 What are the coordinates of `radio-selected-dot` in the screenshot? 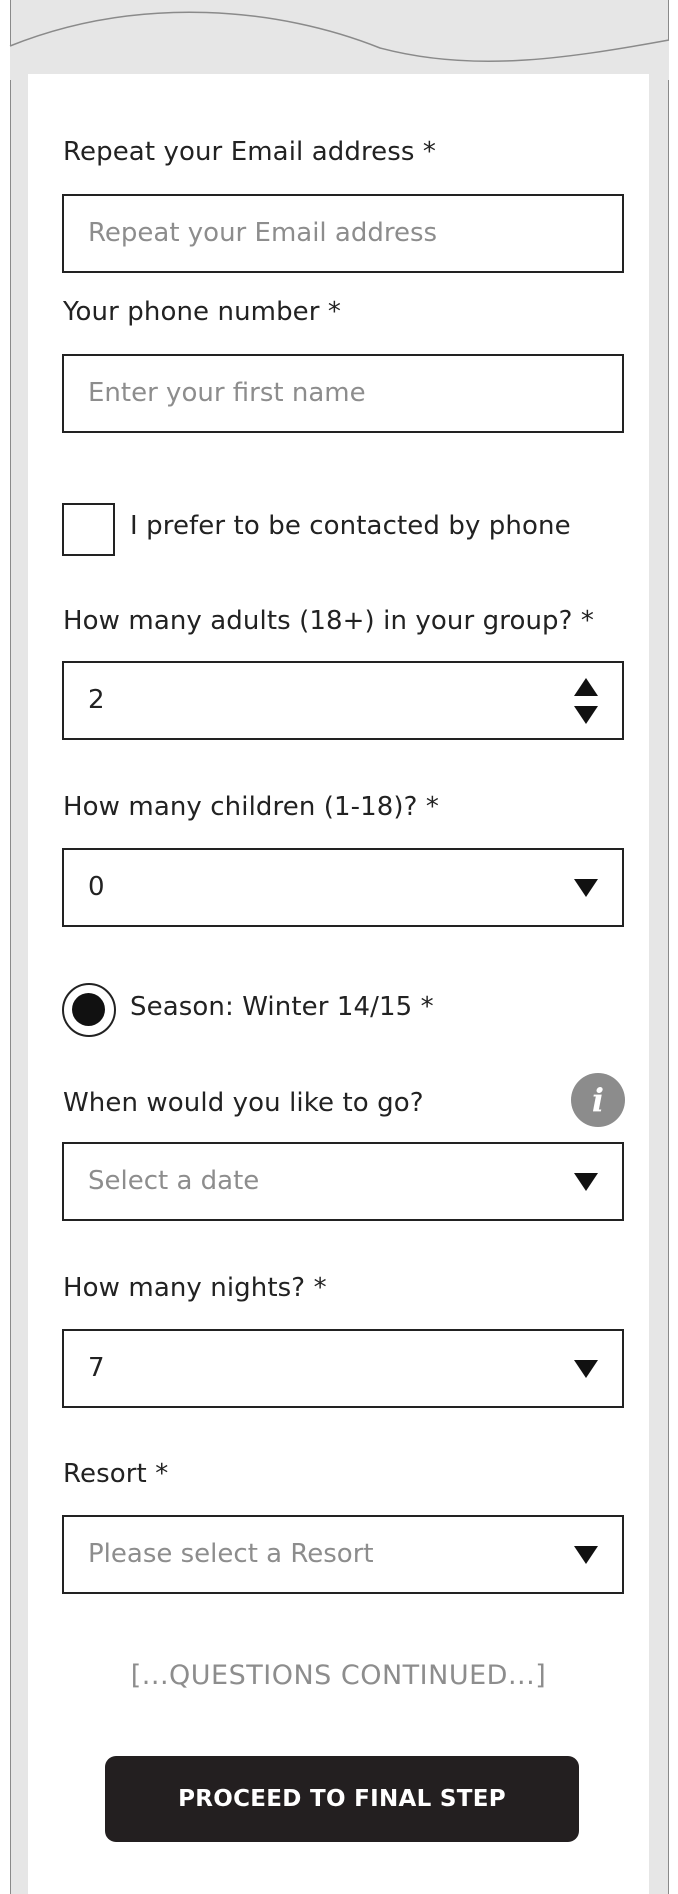 It's located at (88, 1009).